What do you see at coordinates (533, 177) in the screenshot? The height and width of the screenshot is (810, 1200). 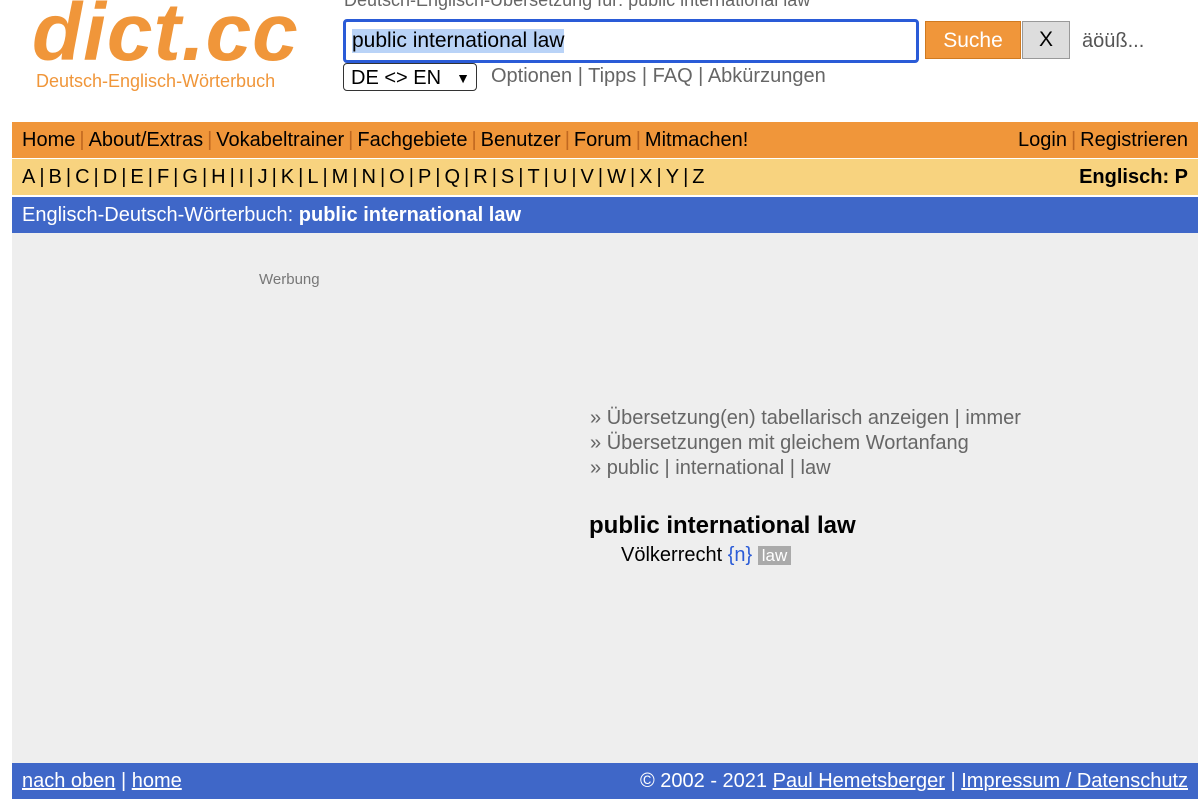 I see `alpha-letter-t: T` at bounding box center [533, 177].